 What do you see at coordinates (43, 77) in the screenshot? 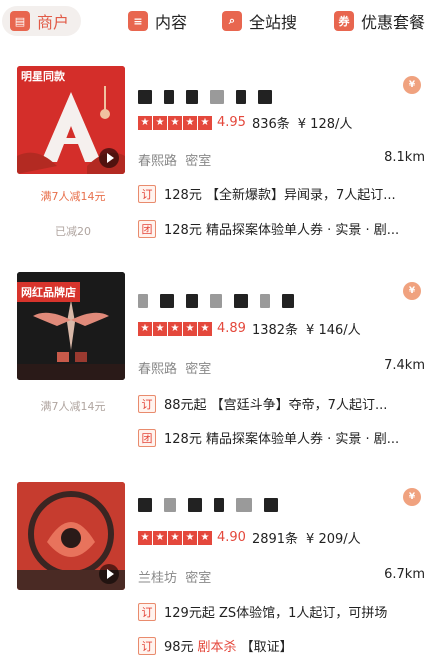
I see `merchant-badge: 明星同款` at bounding box center [43, 77].